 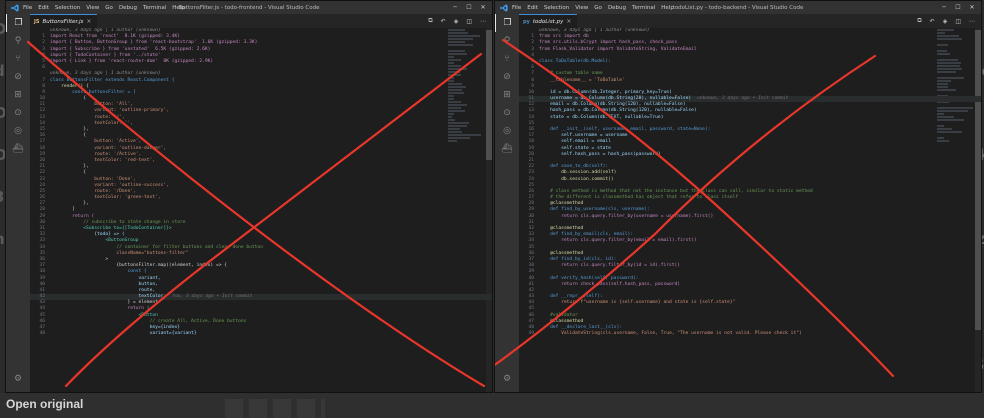 What do you see at coordinates (561, 321) in the screenshot?
I see `code-text: @classmethod` at bounding box center [561, 321].